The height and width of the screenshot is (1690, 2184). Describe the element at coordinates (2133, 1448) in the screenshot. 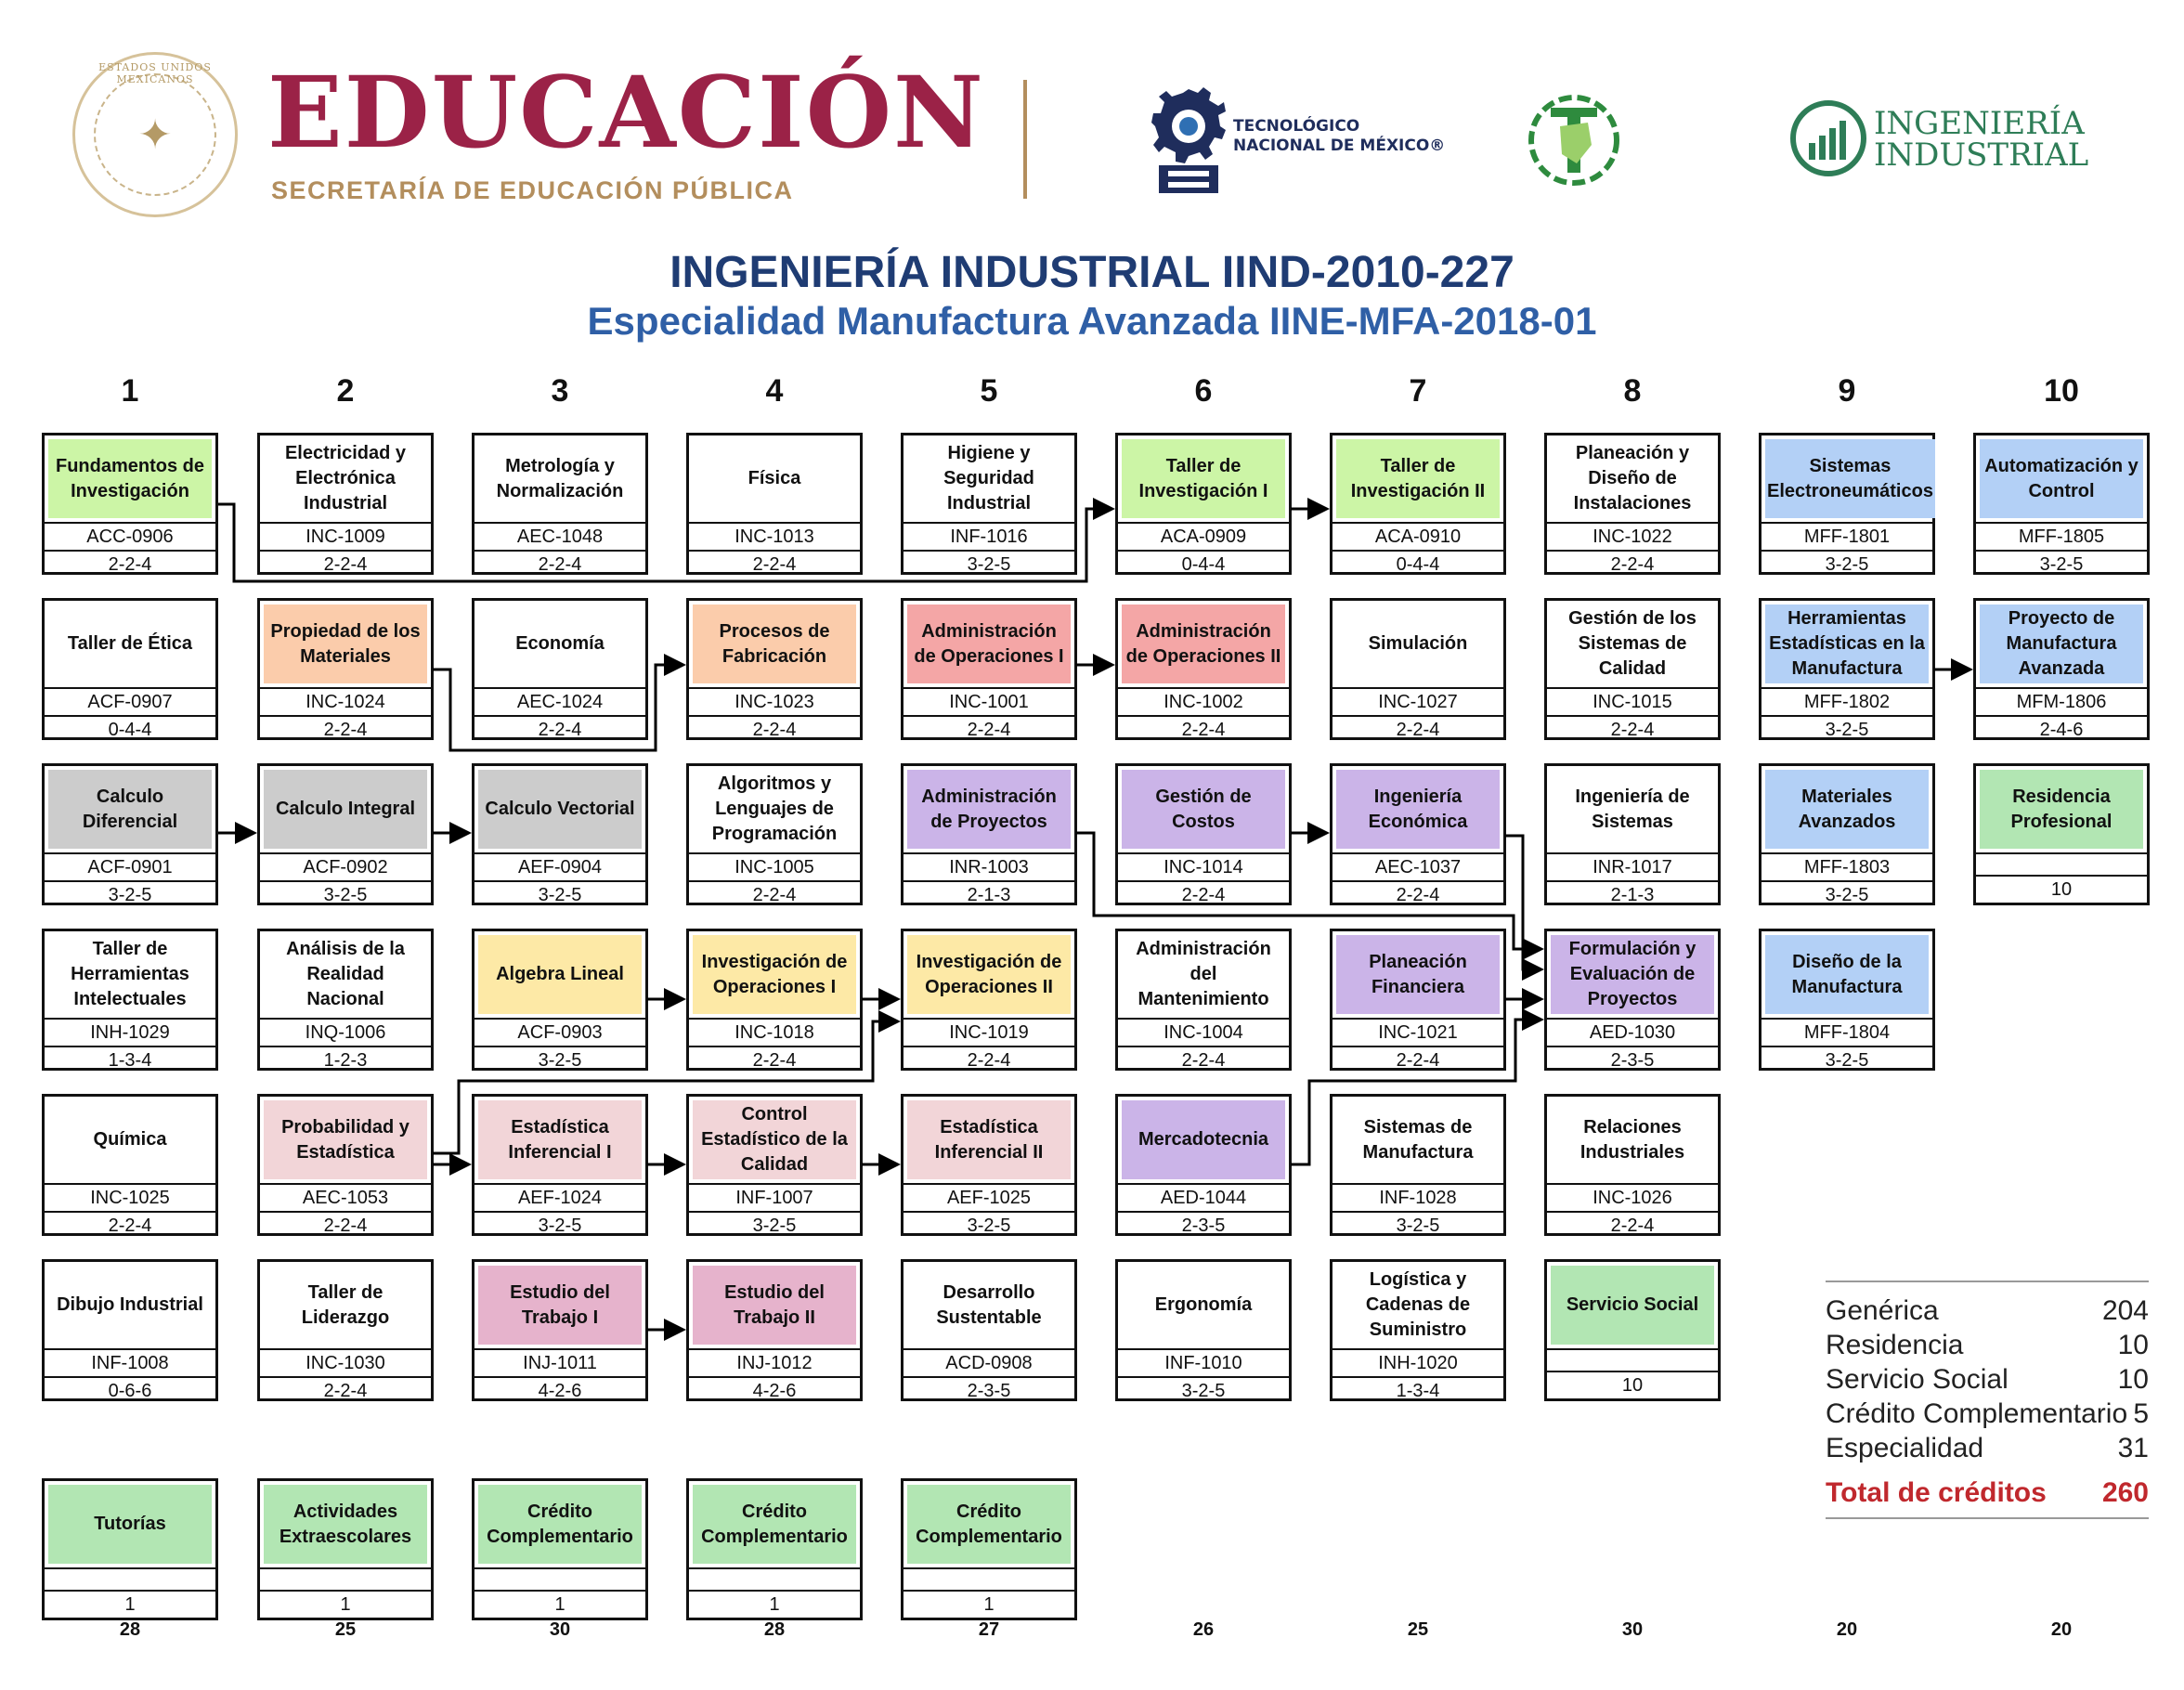

I see `summary-value: 31` at that location.